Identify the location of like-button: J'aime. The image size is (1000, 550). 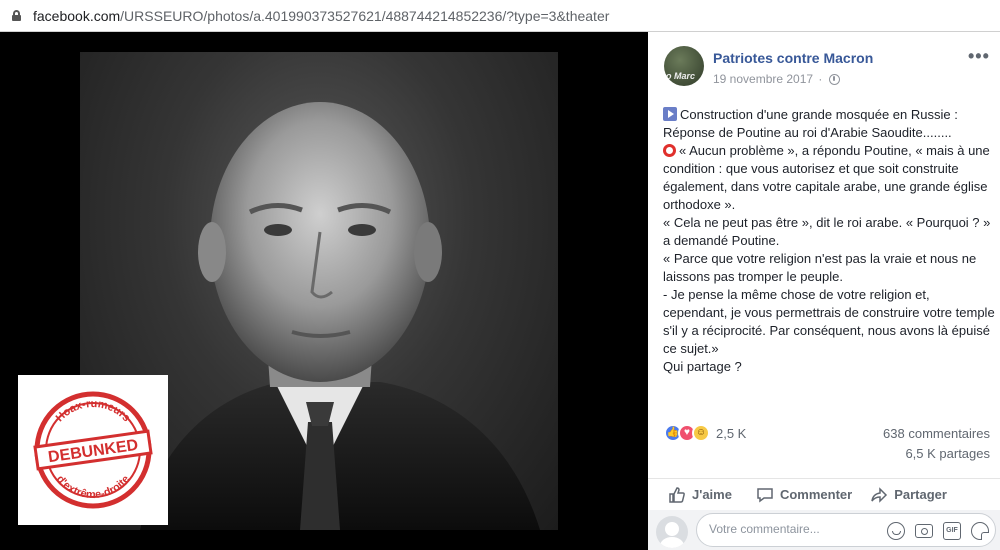
(700, 495).